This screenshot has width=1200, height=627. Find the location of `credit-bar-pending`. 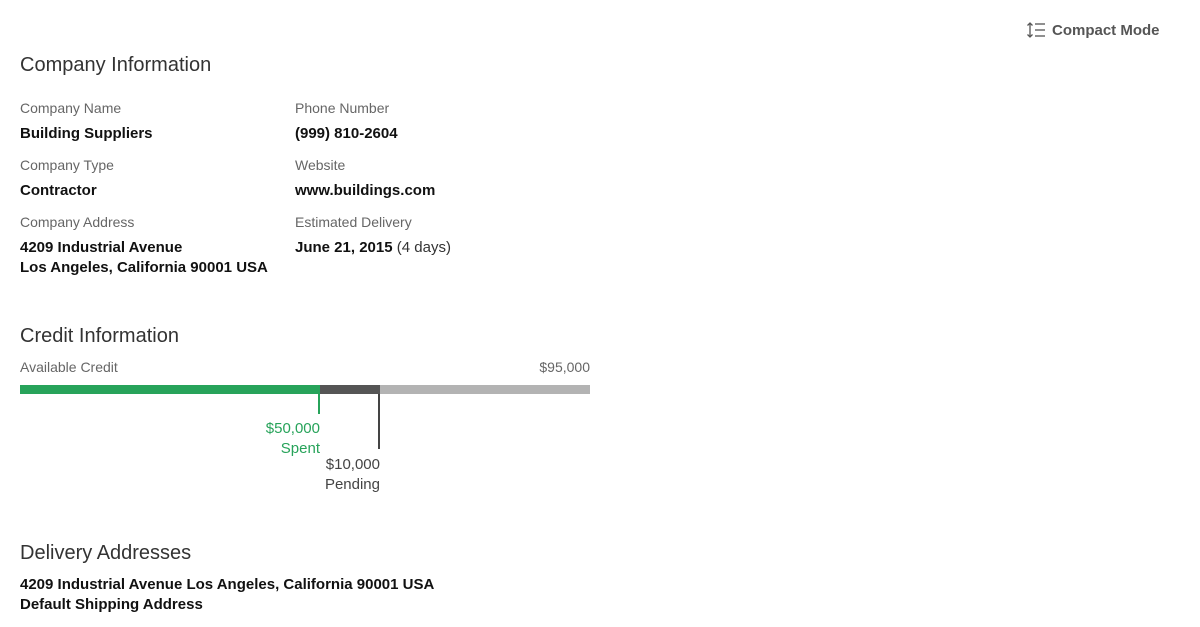

credit-bar-pending is located at coordinates (350, 389).